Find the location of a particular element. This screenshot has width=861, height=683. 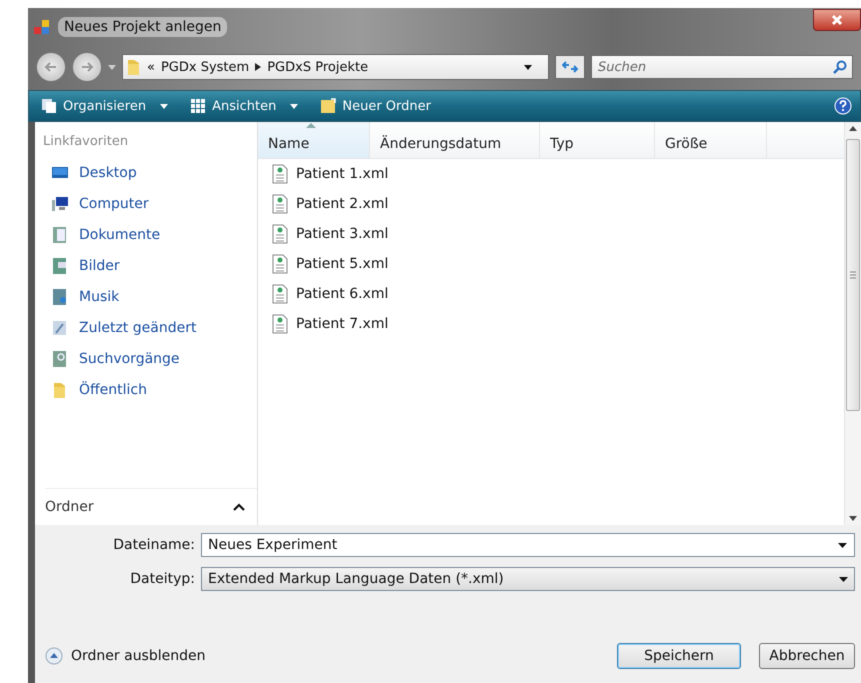

sidebar-link: Bilder is located at coordinates (151, 265).